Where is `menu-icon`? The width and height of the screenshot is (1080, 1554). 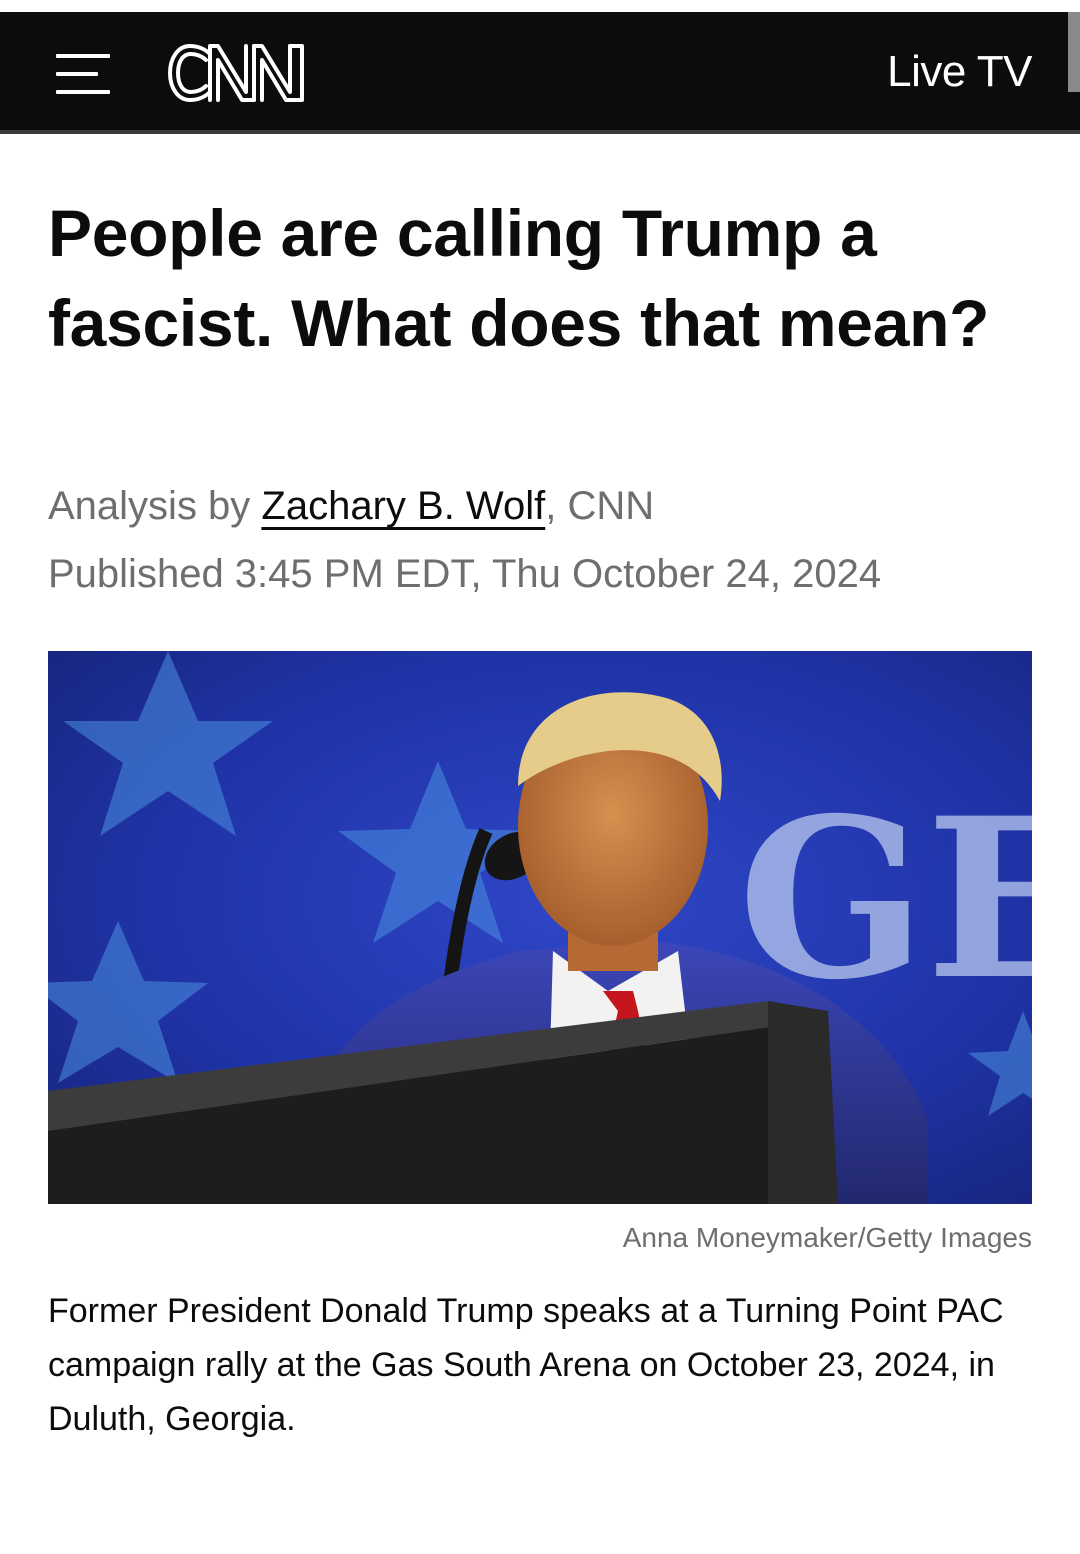
menu-icon is located at coordinates (83, 74).